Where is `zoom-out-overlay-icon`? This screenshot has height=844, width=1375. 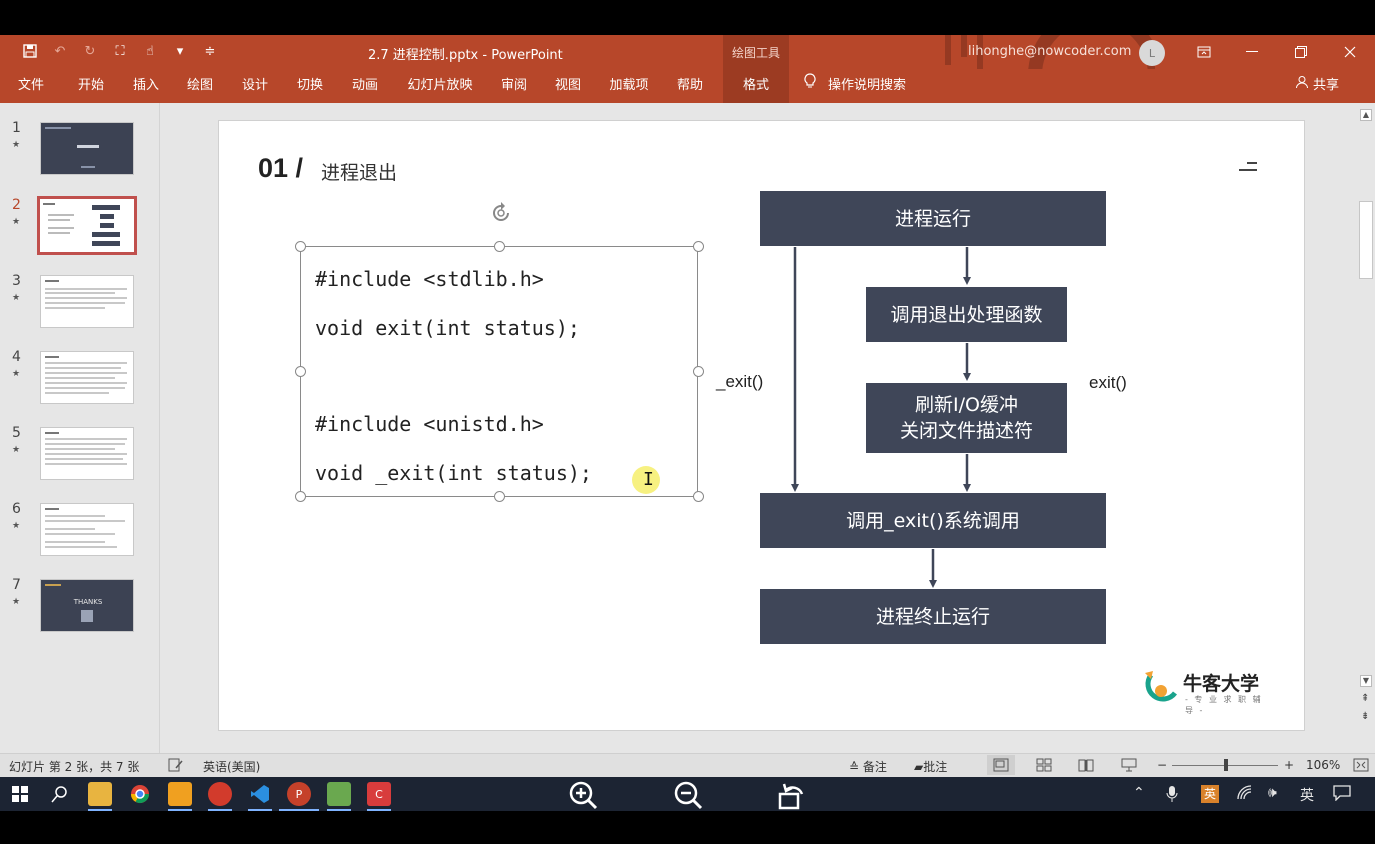 zoom-out-overlay-icon is located at coordinates (688, 795).